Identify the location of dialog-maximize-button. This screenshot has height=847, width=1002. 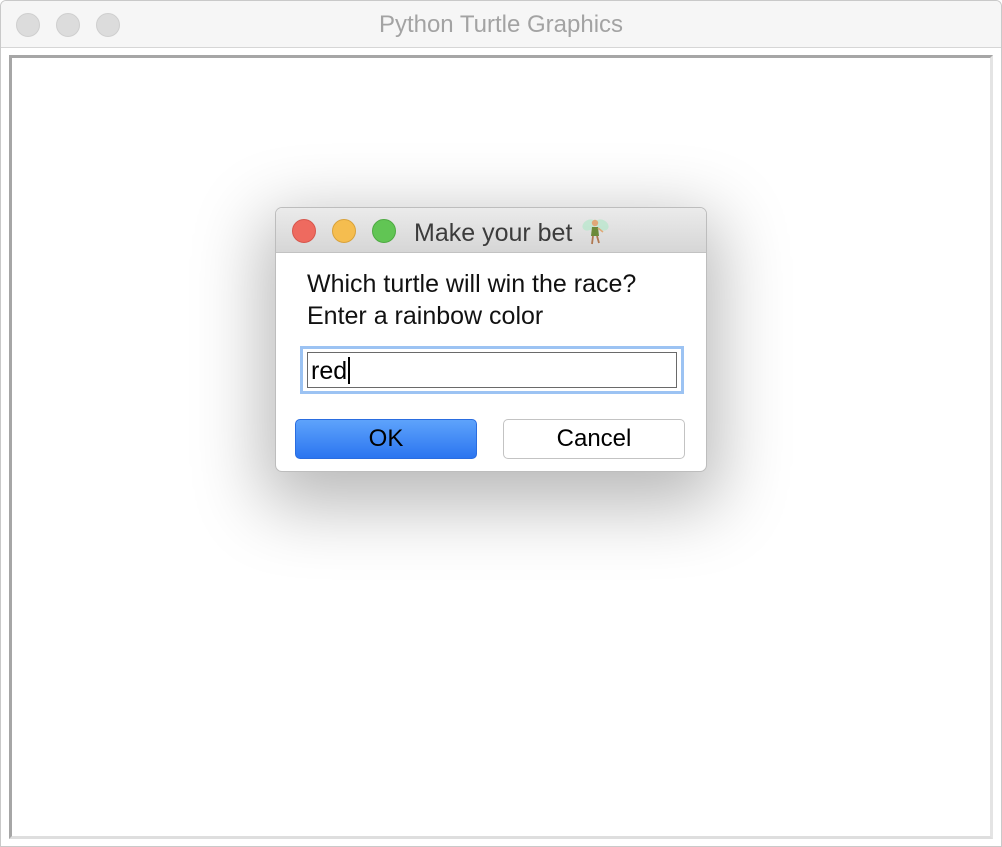
(384, 231).